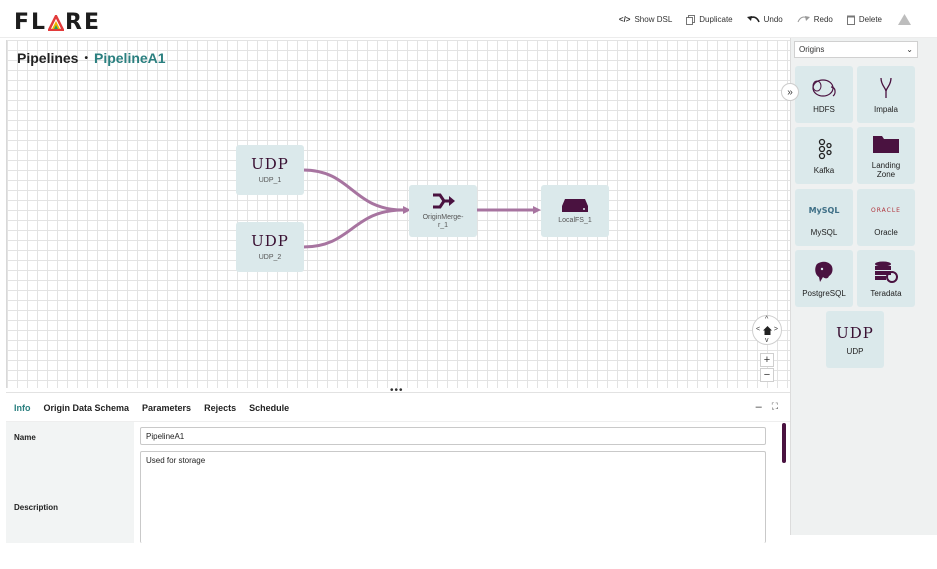  I want to click on tile-teradata: Teradata, so click(886, 278).